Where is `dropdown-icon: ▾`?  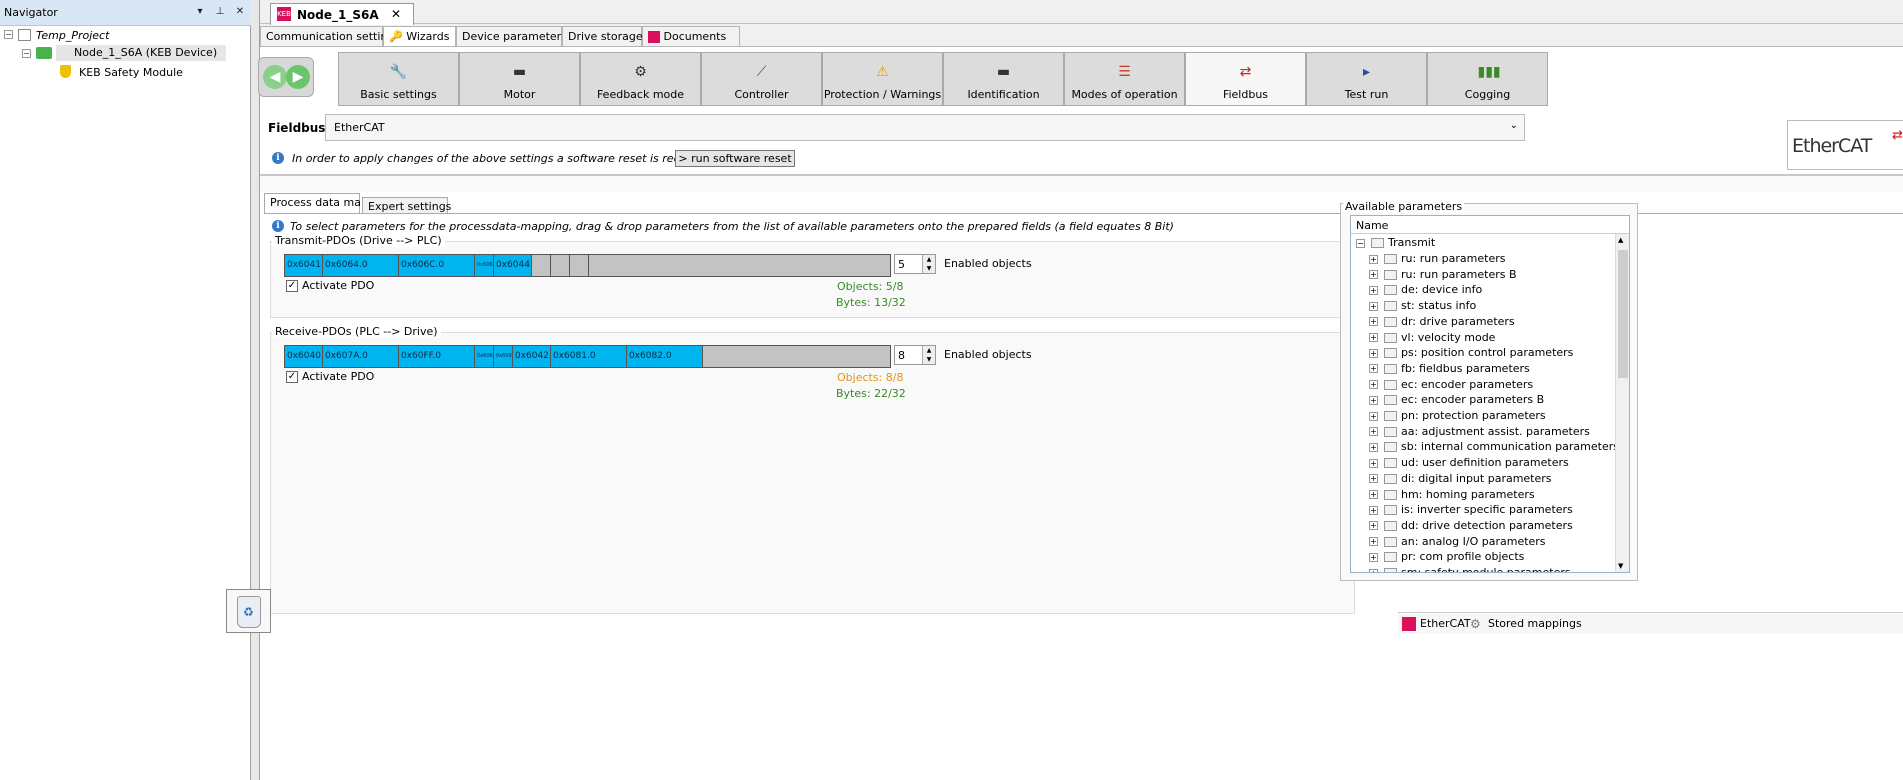
dropdown-icon: ▾ is located at coordinates (200, 12).